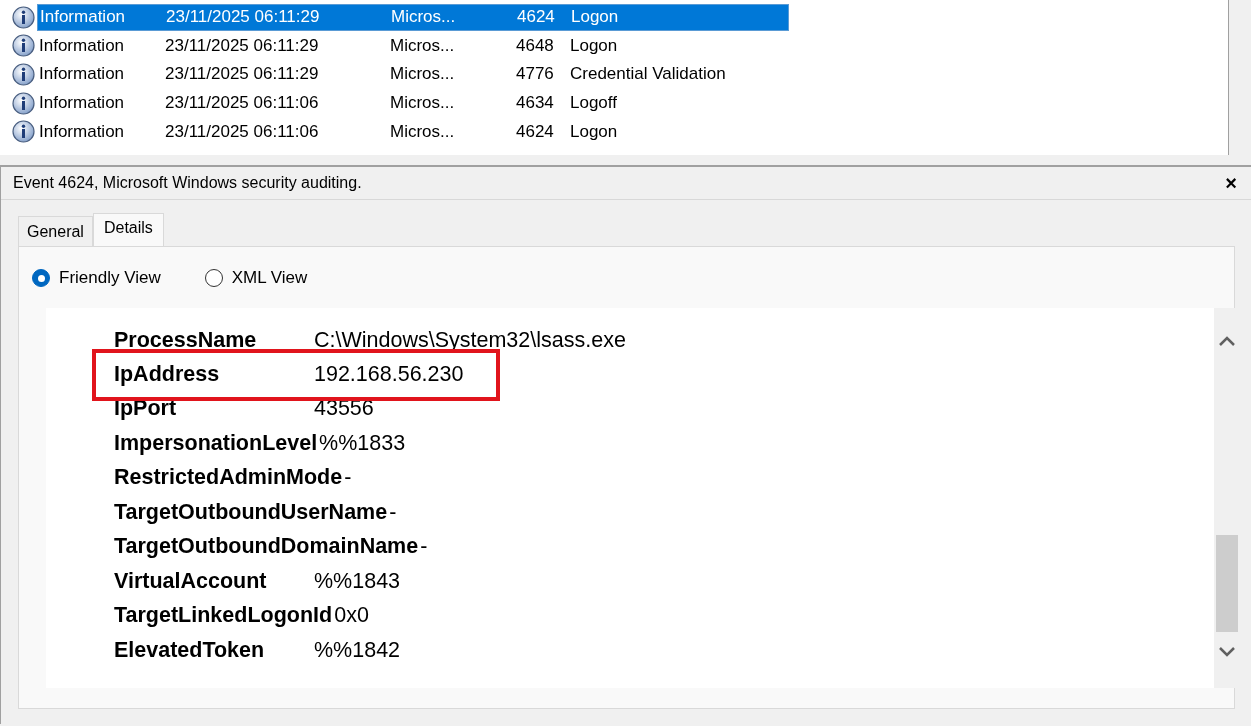 The height and width of the screenshot is (726, 1251). Describe the element at coordinates (1226, 583) in the screenshot. I see `scroll-thumb` at that location.